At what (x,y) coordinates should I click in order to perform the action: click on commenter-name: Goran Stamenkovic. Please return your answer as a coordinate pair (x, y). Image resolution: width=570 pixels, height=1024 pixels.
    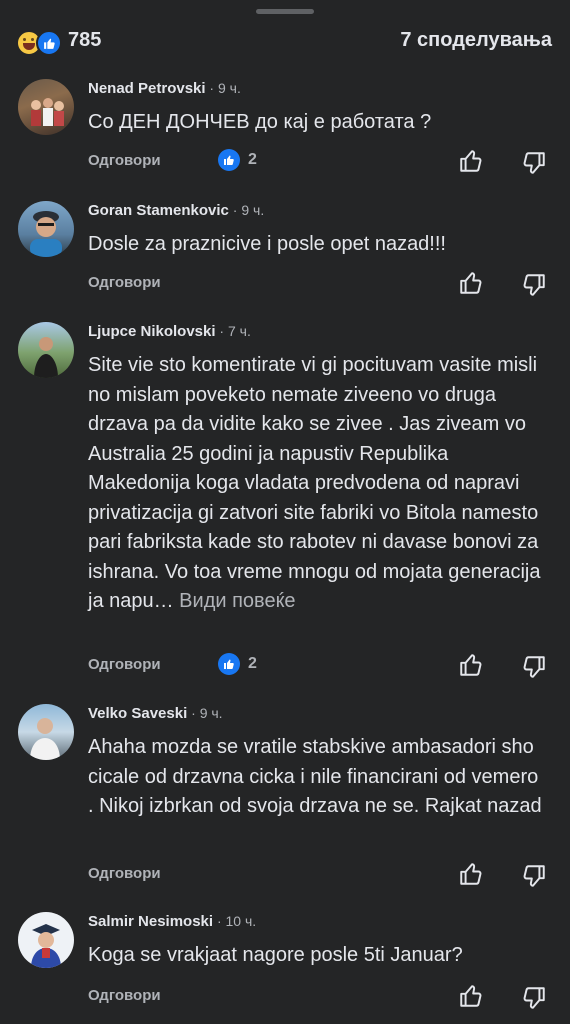
    Looking at the image, I should click on (158, 210).